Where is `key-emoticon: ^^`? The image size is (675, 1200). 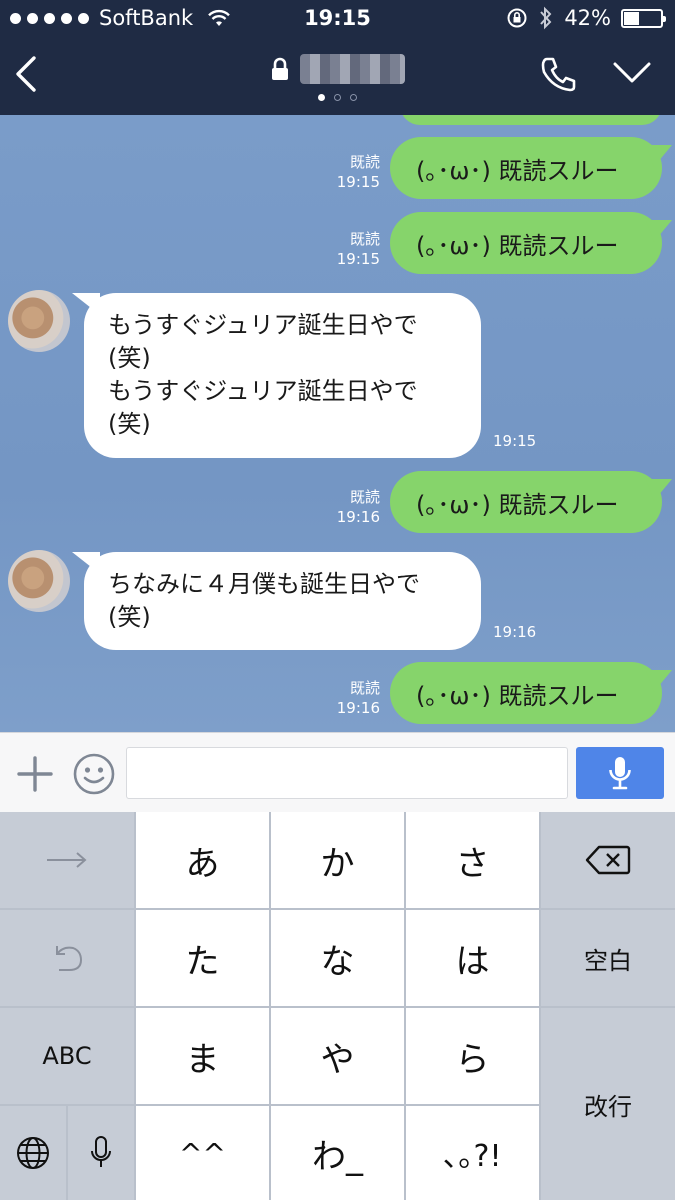
key-emoticon: ^^ is located at coordinates (202, 1153).